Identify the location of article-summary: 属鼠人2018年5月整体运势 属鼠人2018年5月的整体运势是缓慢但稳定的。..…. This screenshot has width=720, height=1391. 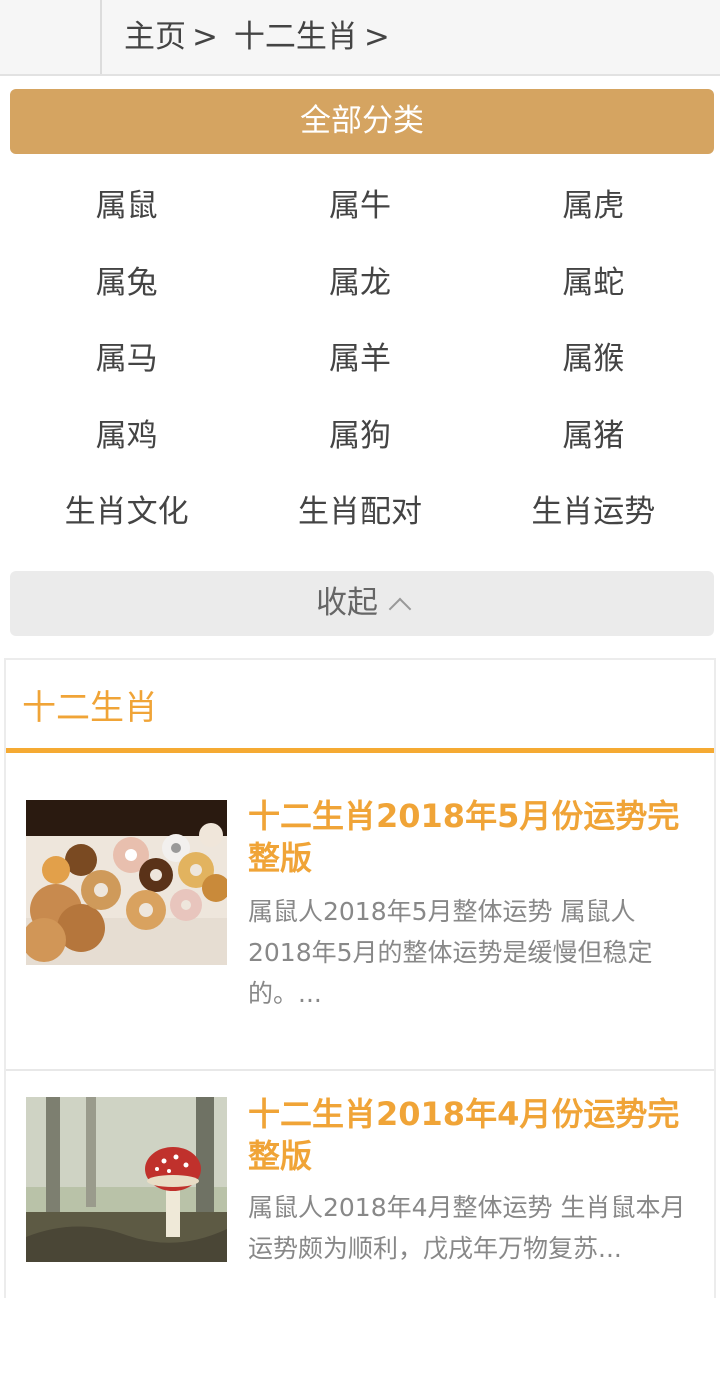
(450, 952).